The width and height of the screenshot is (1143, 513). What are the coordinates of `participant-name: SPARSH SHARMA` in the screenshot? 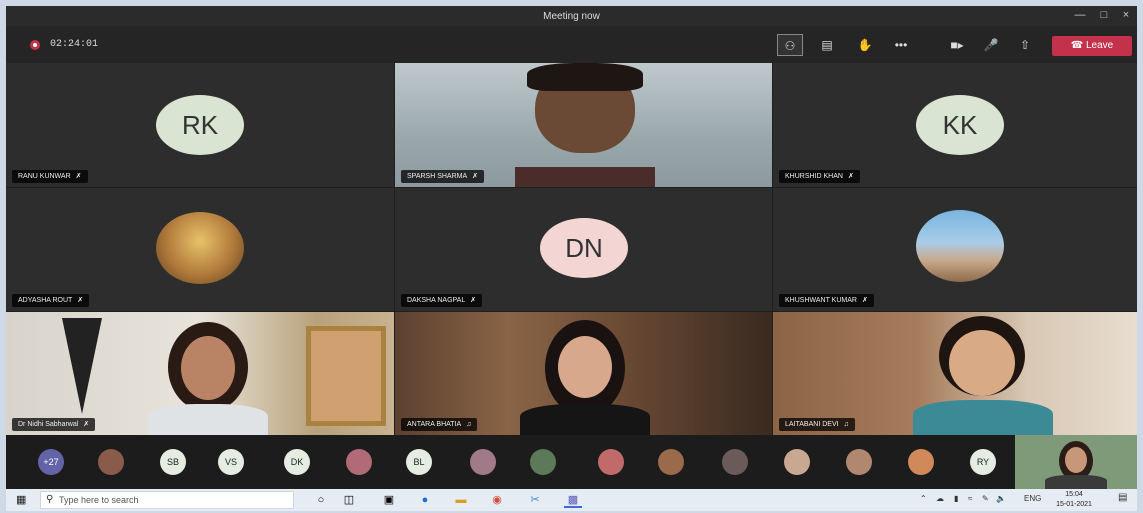 It's located at (437, 176).